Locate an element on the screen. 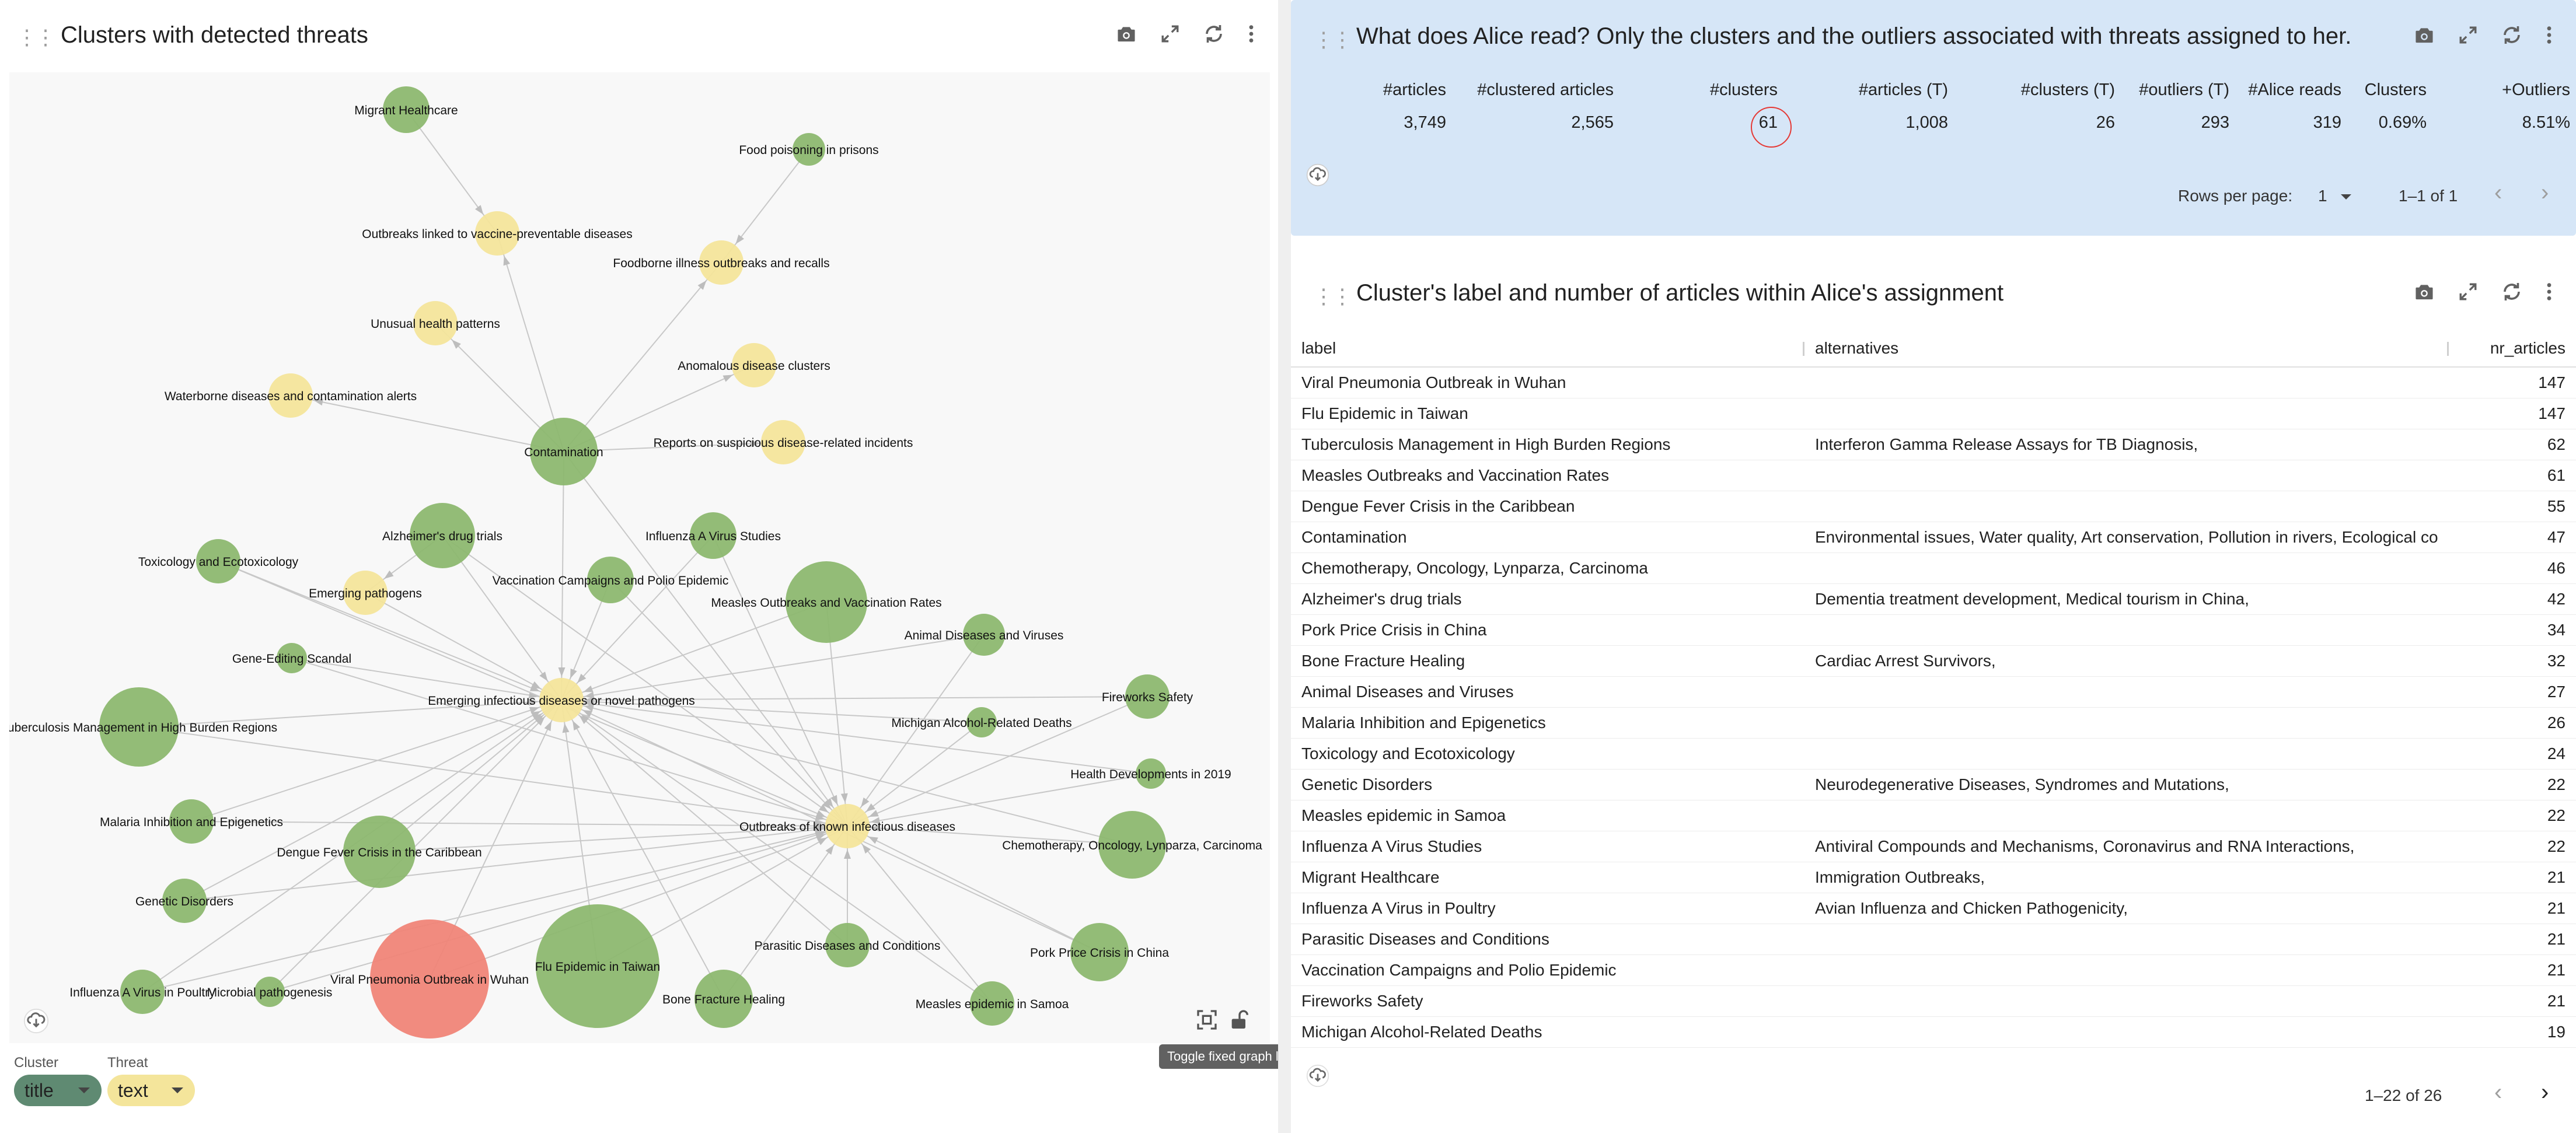 This screenshot has height=1133, width=2576. threat-label-value: text is located at coordinates (133, 1090).